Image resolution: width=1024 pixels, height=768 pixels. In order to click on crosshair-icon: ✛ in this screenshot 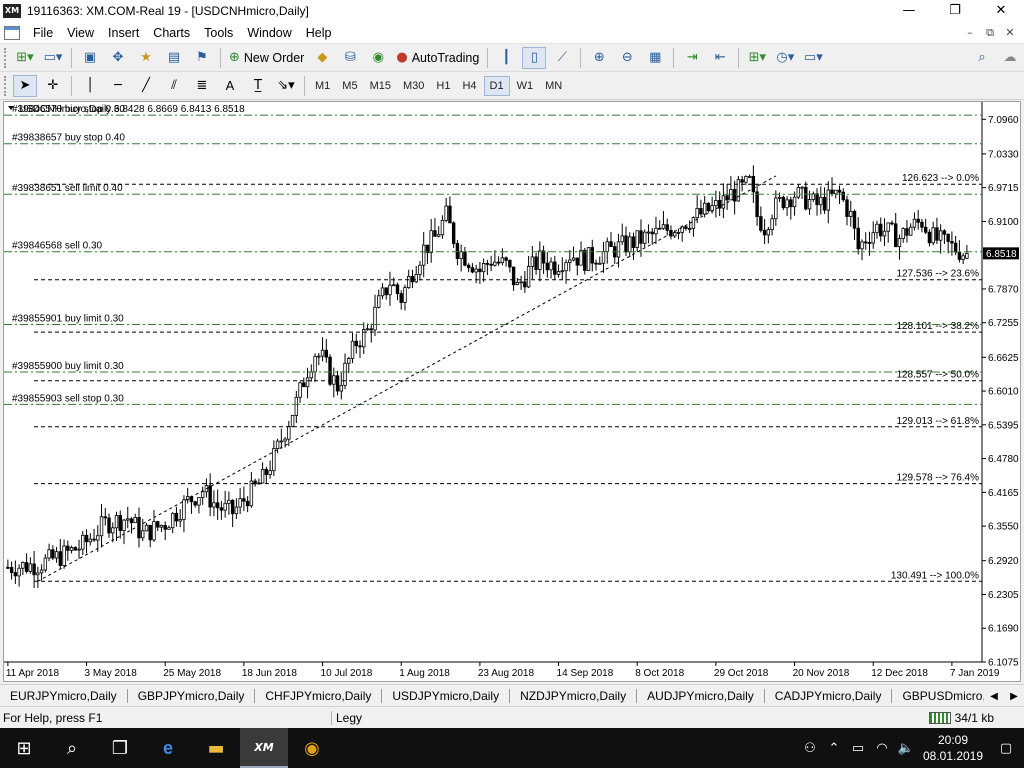, I will do `click(53, 86)`.